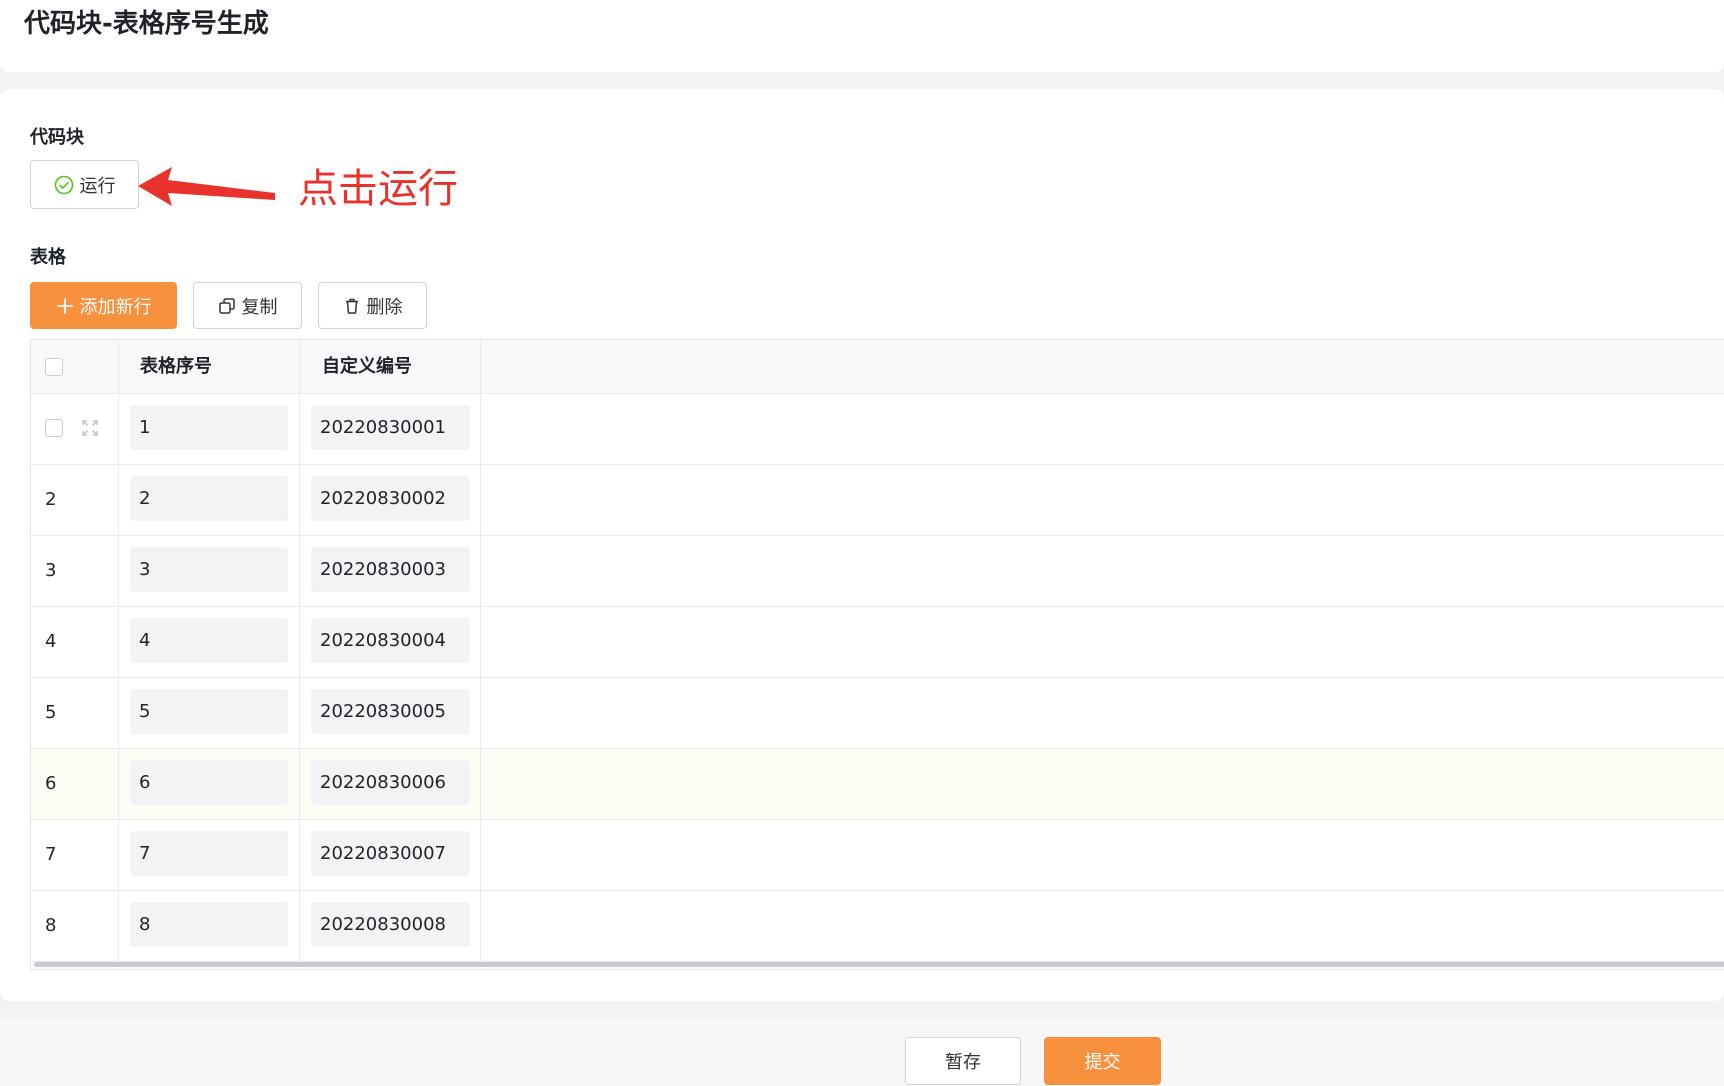 Image resolution: width=1724 pixels, height=1086 pixels. I want to click on row-index: 2, so click(51, 499).